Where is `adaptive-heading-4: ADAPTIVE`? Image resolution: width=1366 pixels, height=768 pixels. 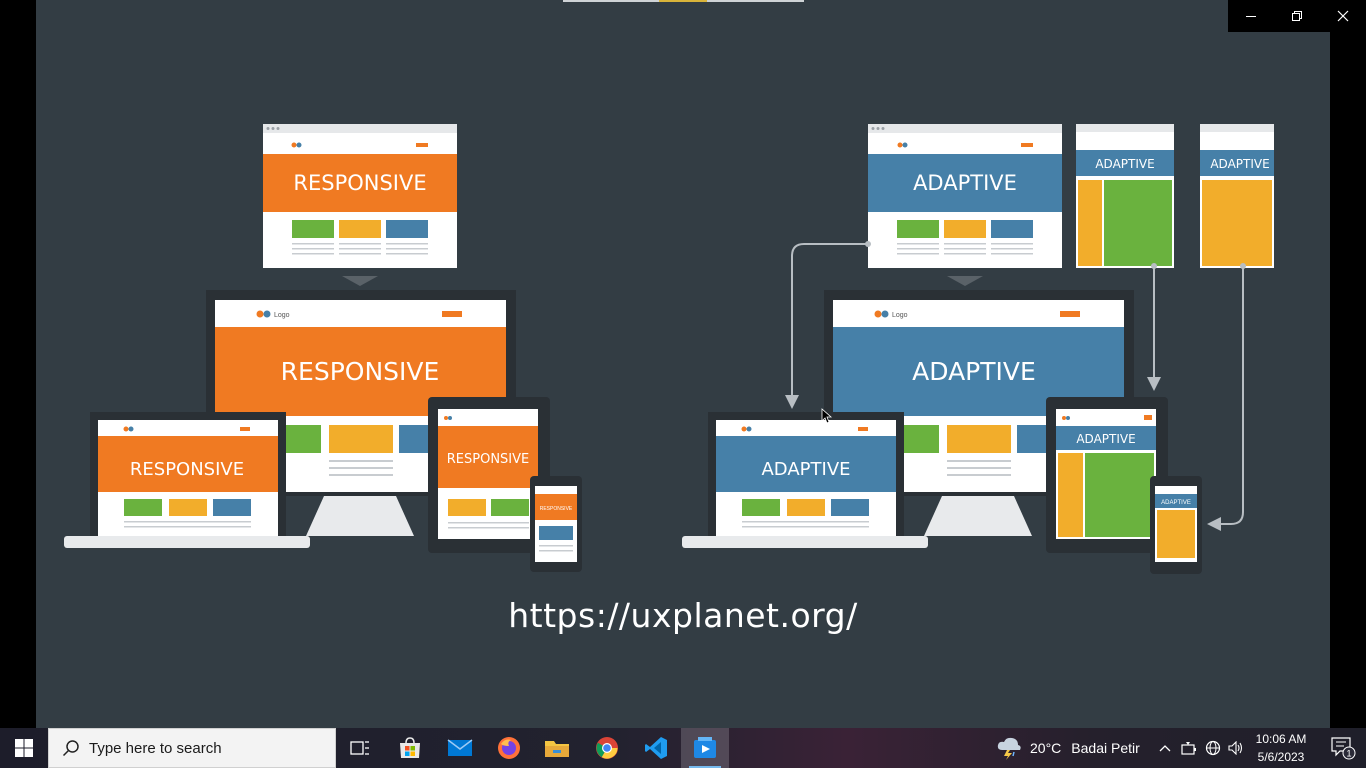 adaptive-heading-4: ADAPTIVE is located at coordinates (974, 371).